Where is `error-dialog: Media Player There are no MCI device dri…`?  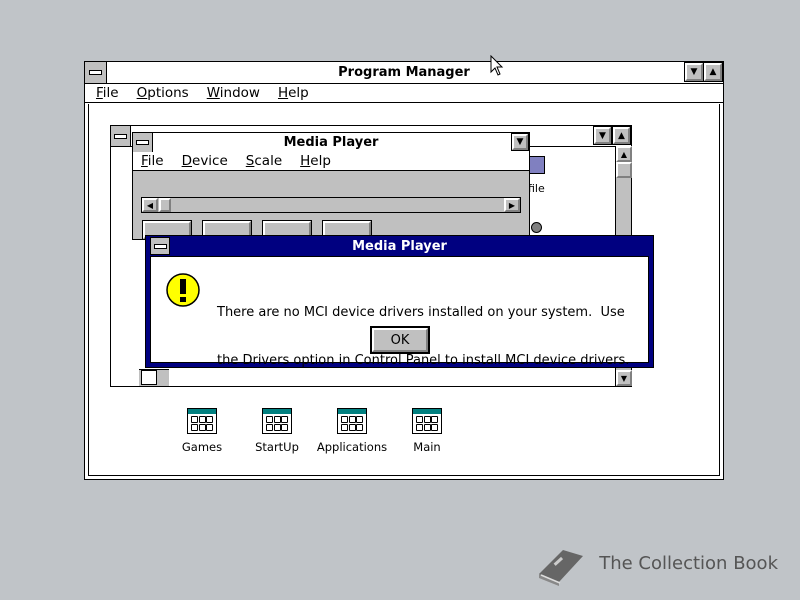 error-dialog: Media Player There are no MCI device dri… is located at coordinates (399, 301).